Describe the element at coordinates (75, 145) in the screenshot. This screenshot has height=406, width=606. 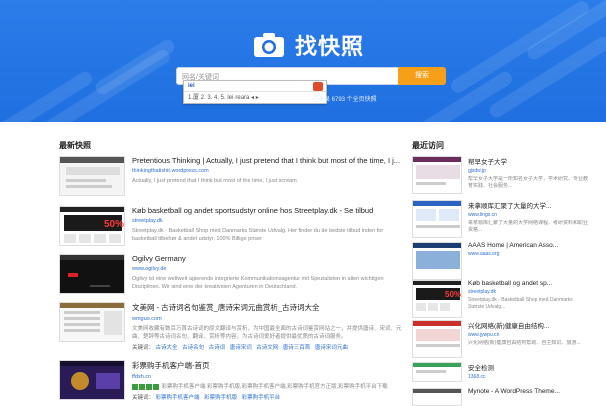
I see `latest-heading: 最新快照` at that location.